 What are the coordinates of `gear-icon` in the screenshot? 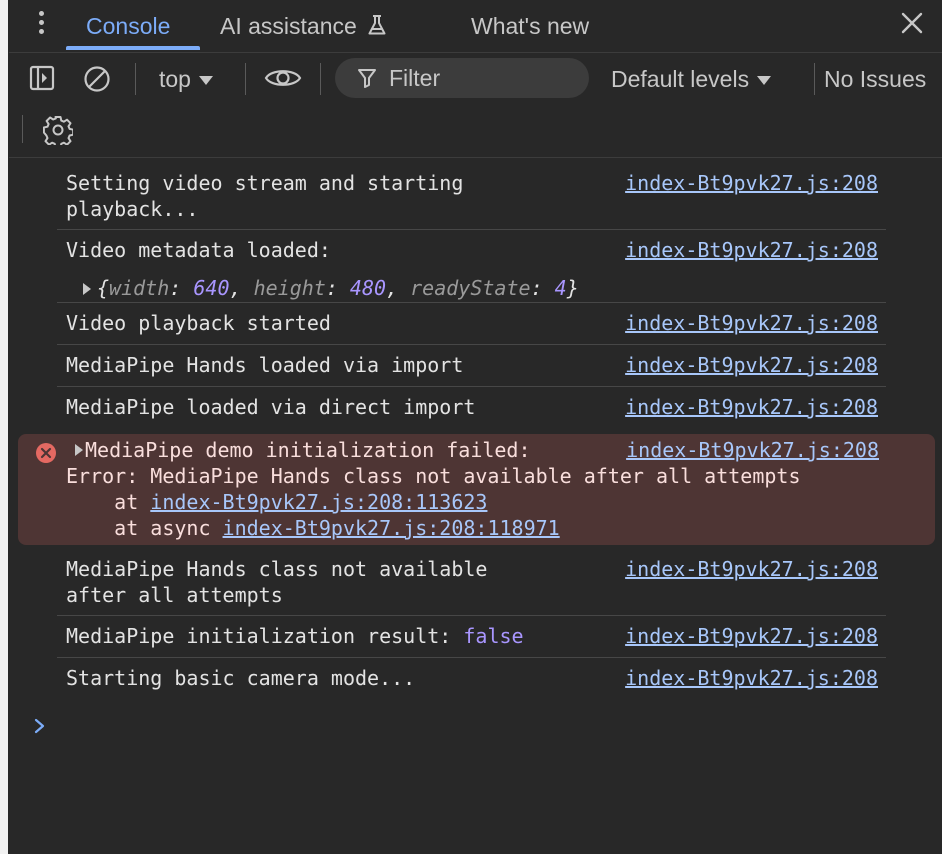 It's located at (58, 130).